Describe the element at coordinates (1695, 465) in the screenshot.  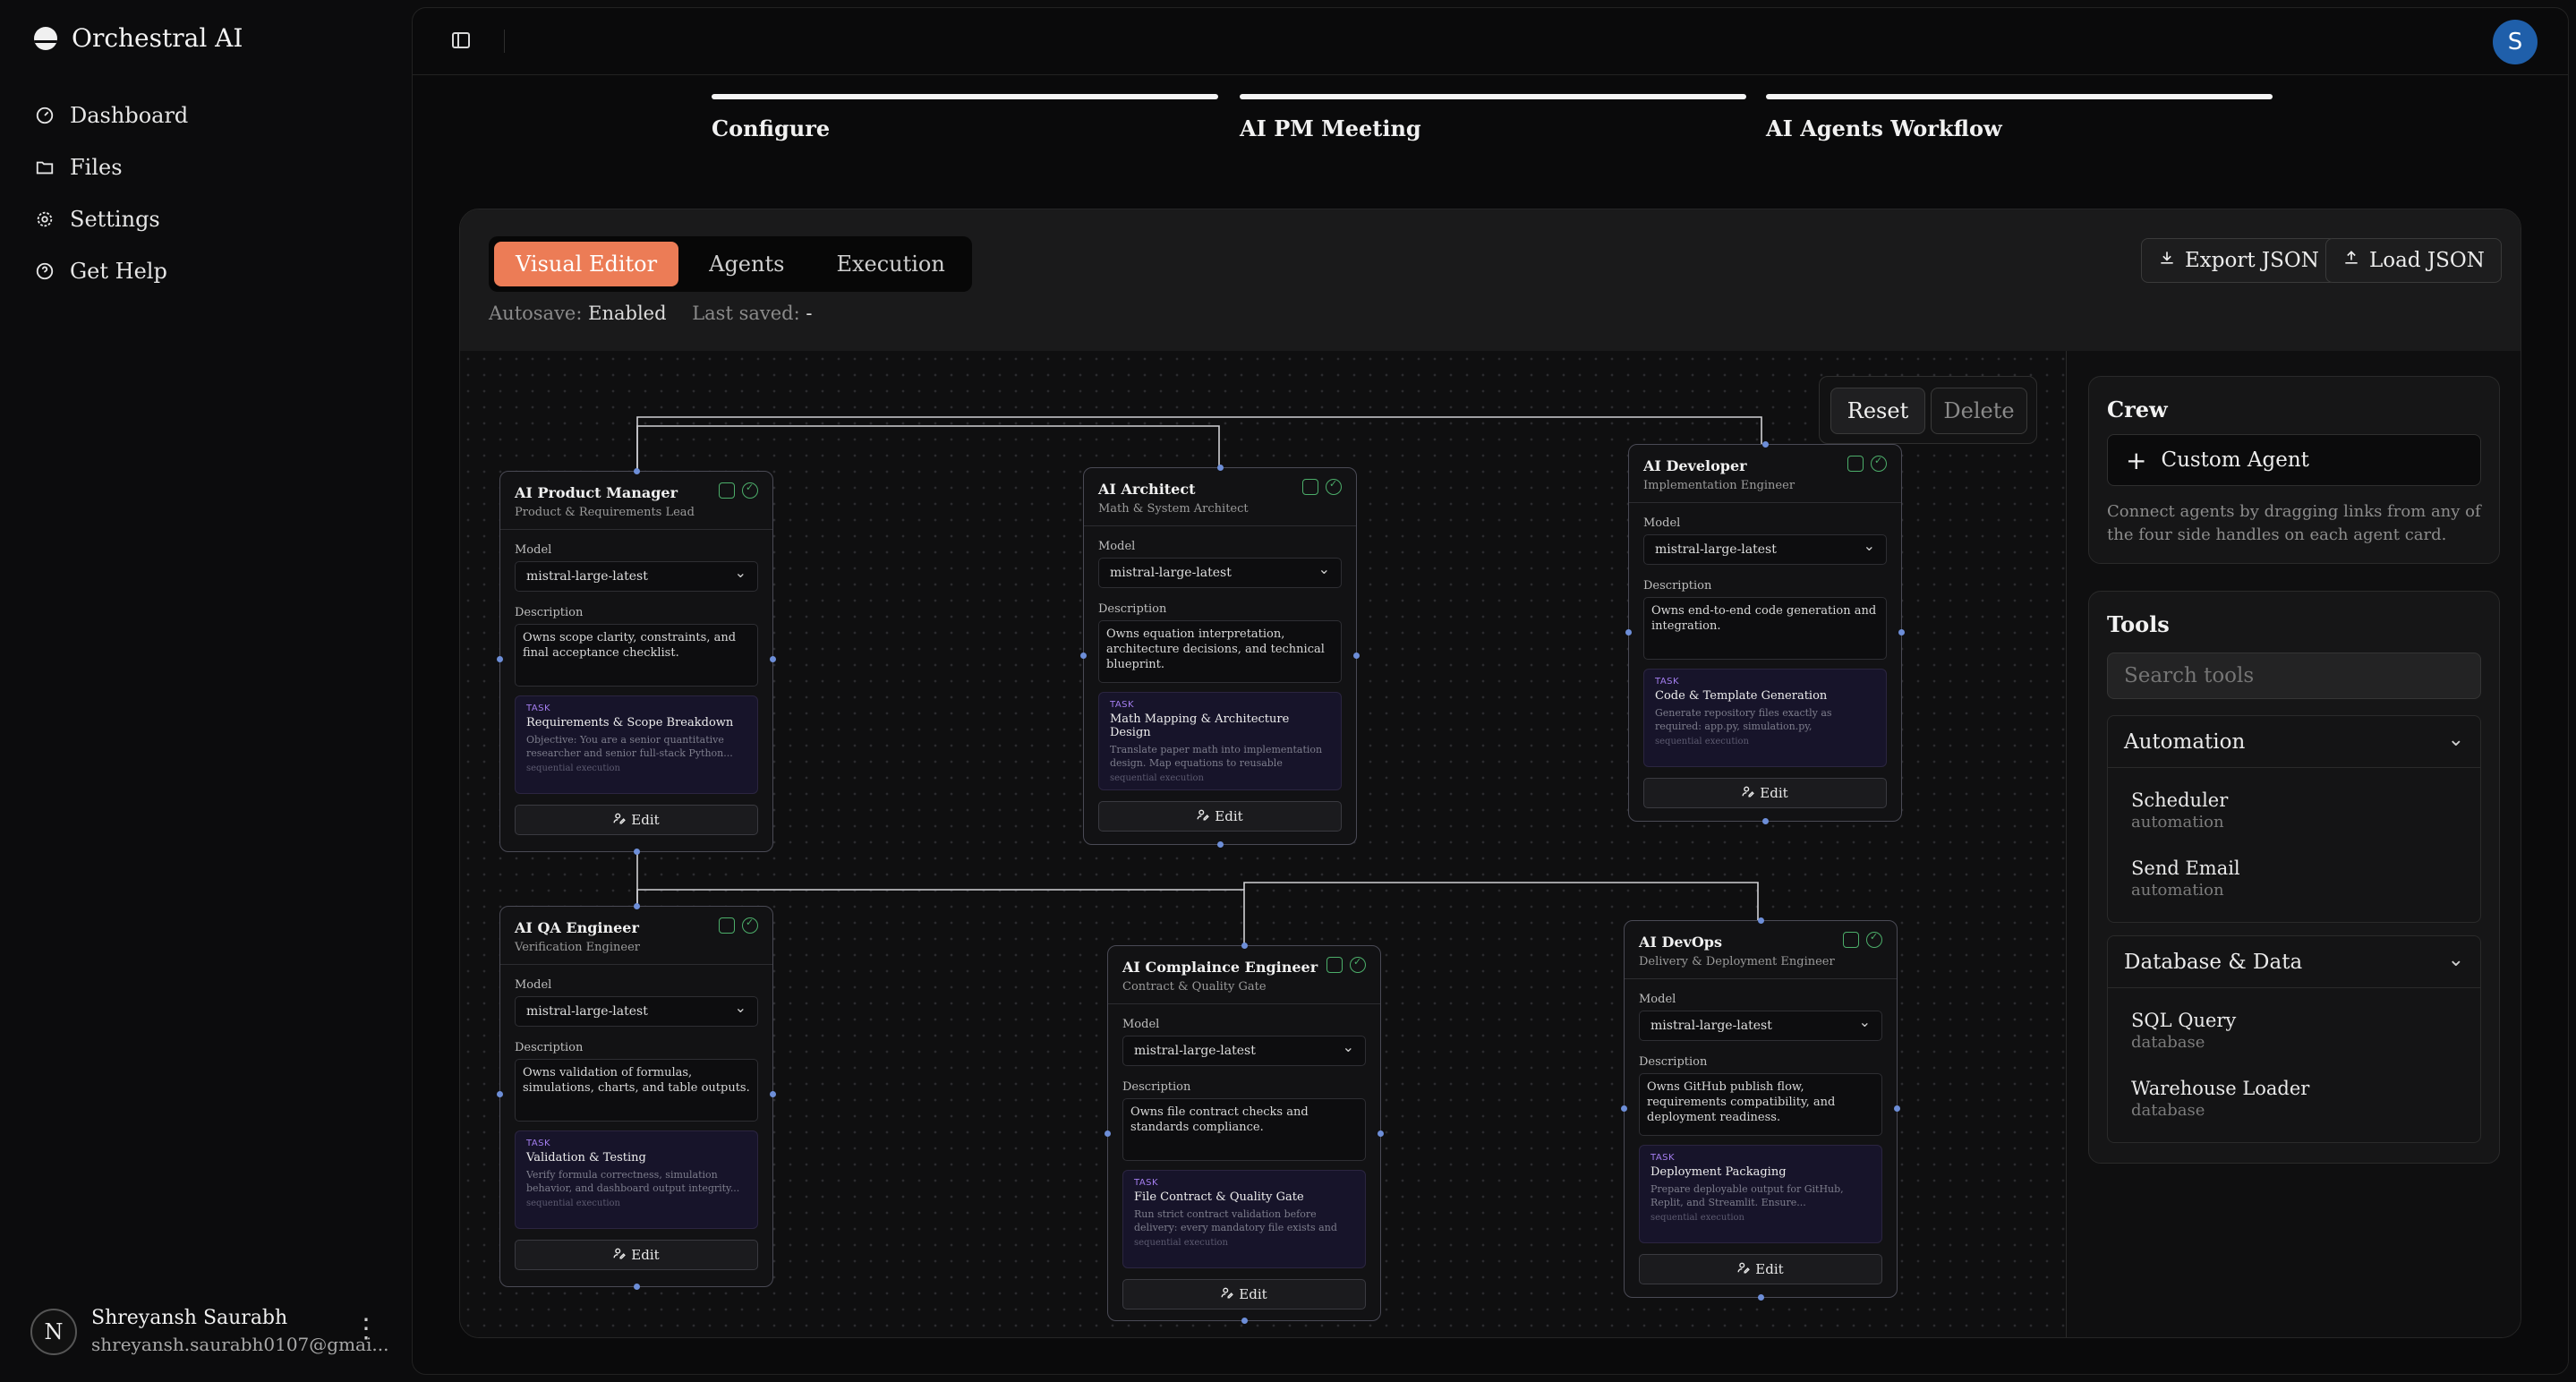
I see `agent-title: AI Developer` at that location.